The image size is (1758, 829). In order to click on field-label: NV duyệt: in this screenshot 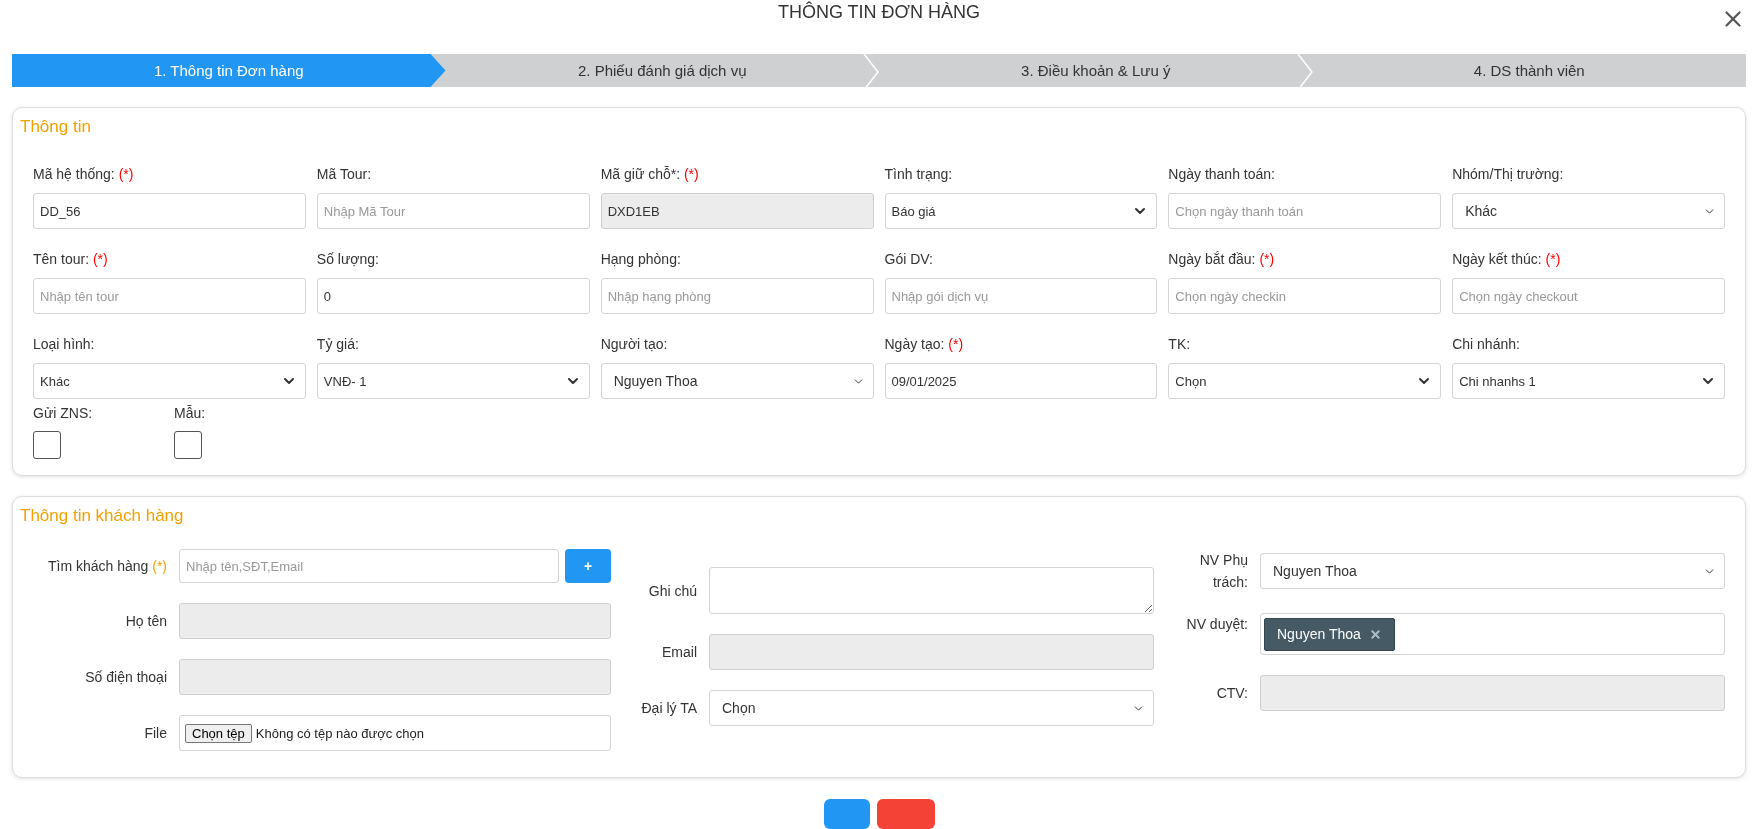, I will do `click(1216, 624)`.